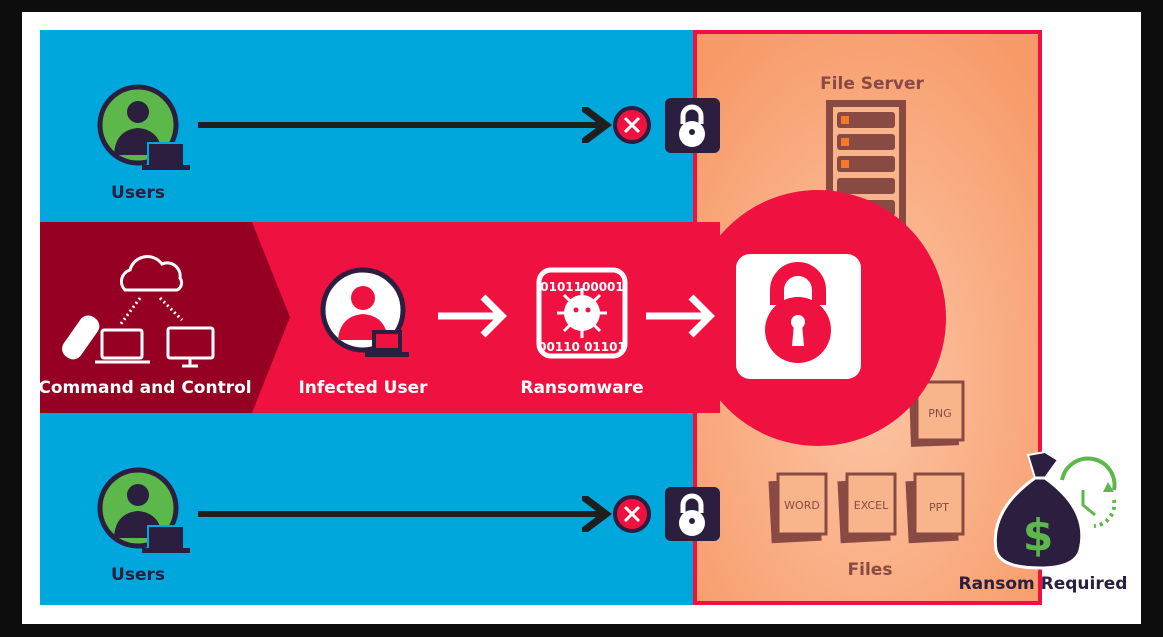 This screenshot has width=1163, height=637. Describe the element at coordinates (871, 505) in the screenshot. I see `svg-text: EXCEL` at that location.